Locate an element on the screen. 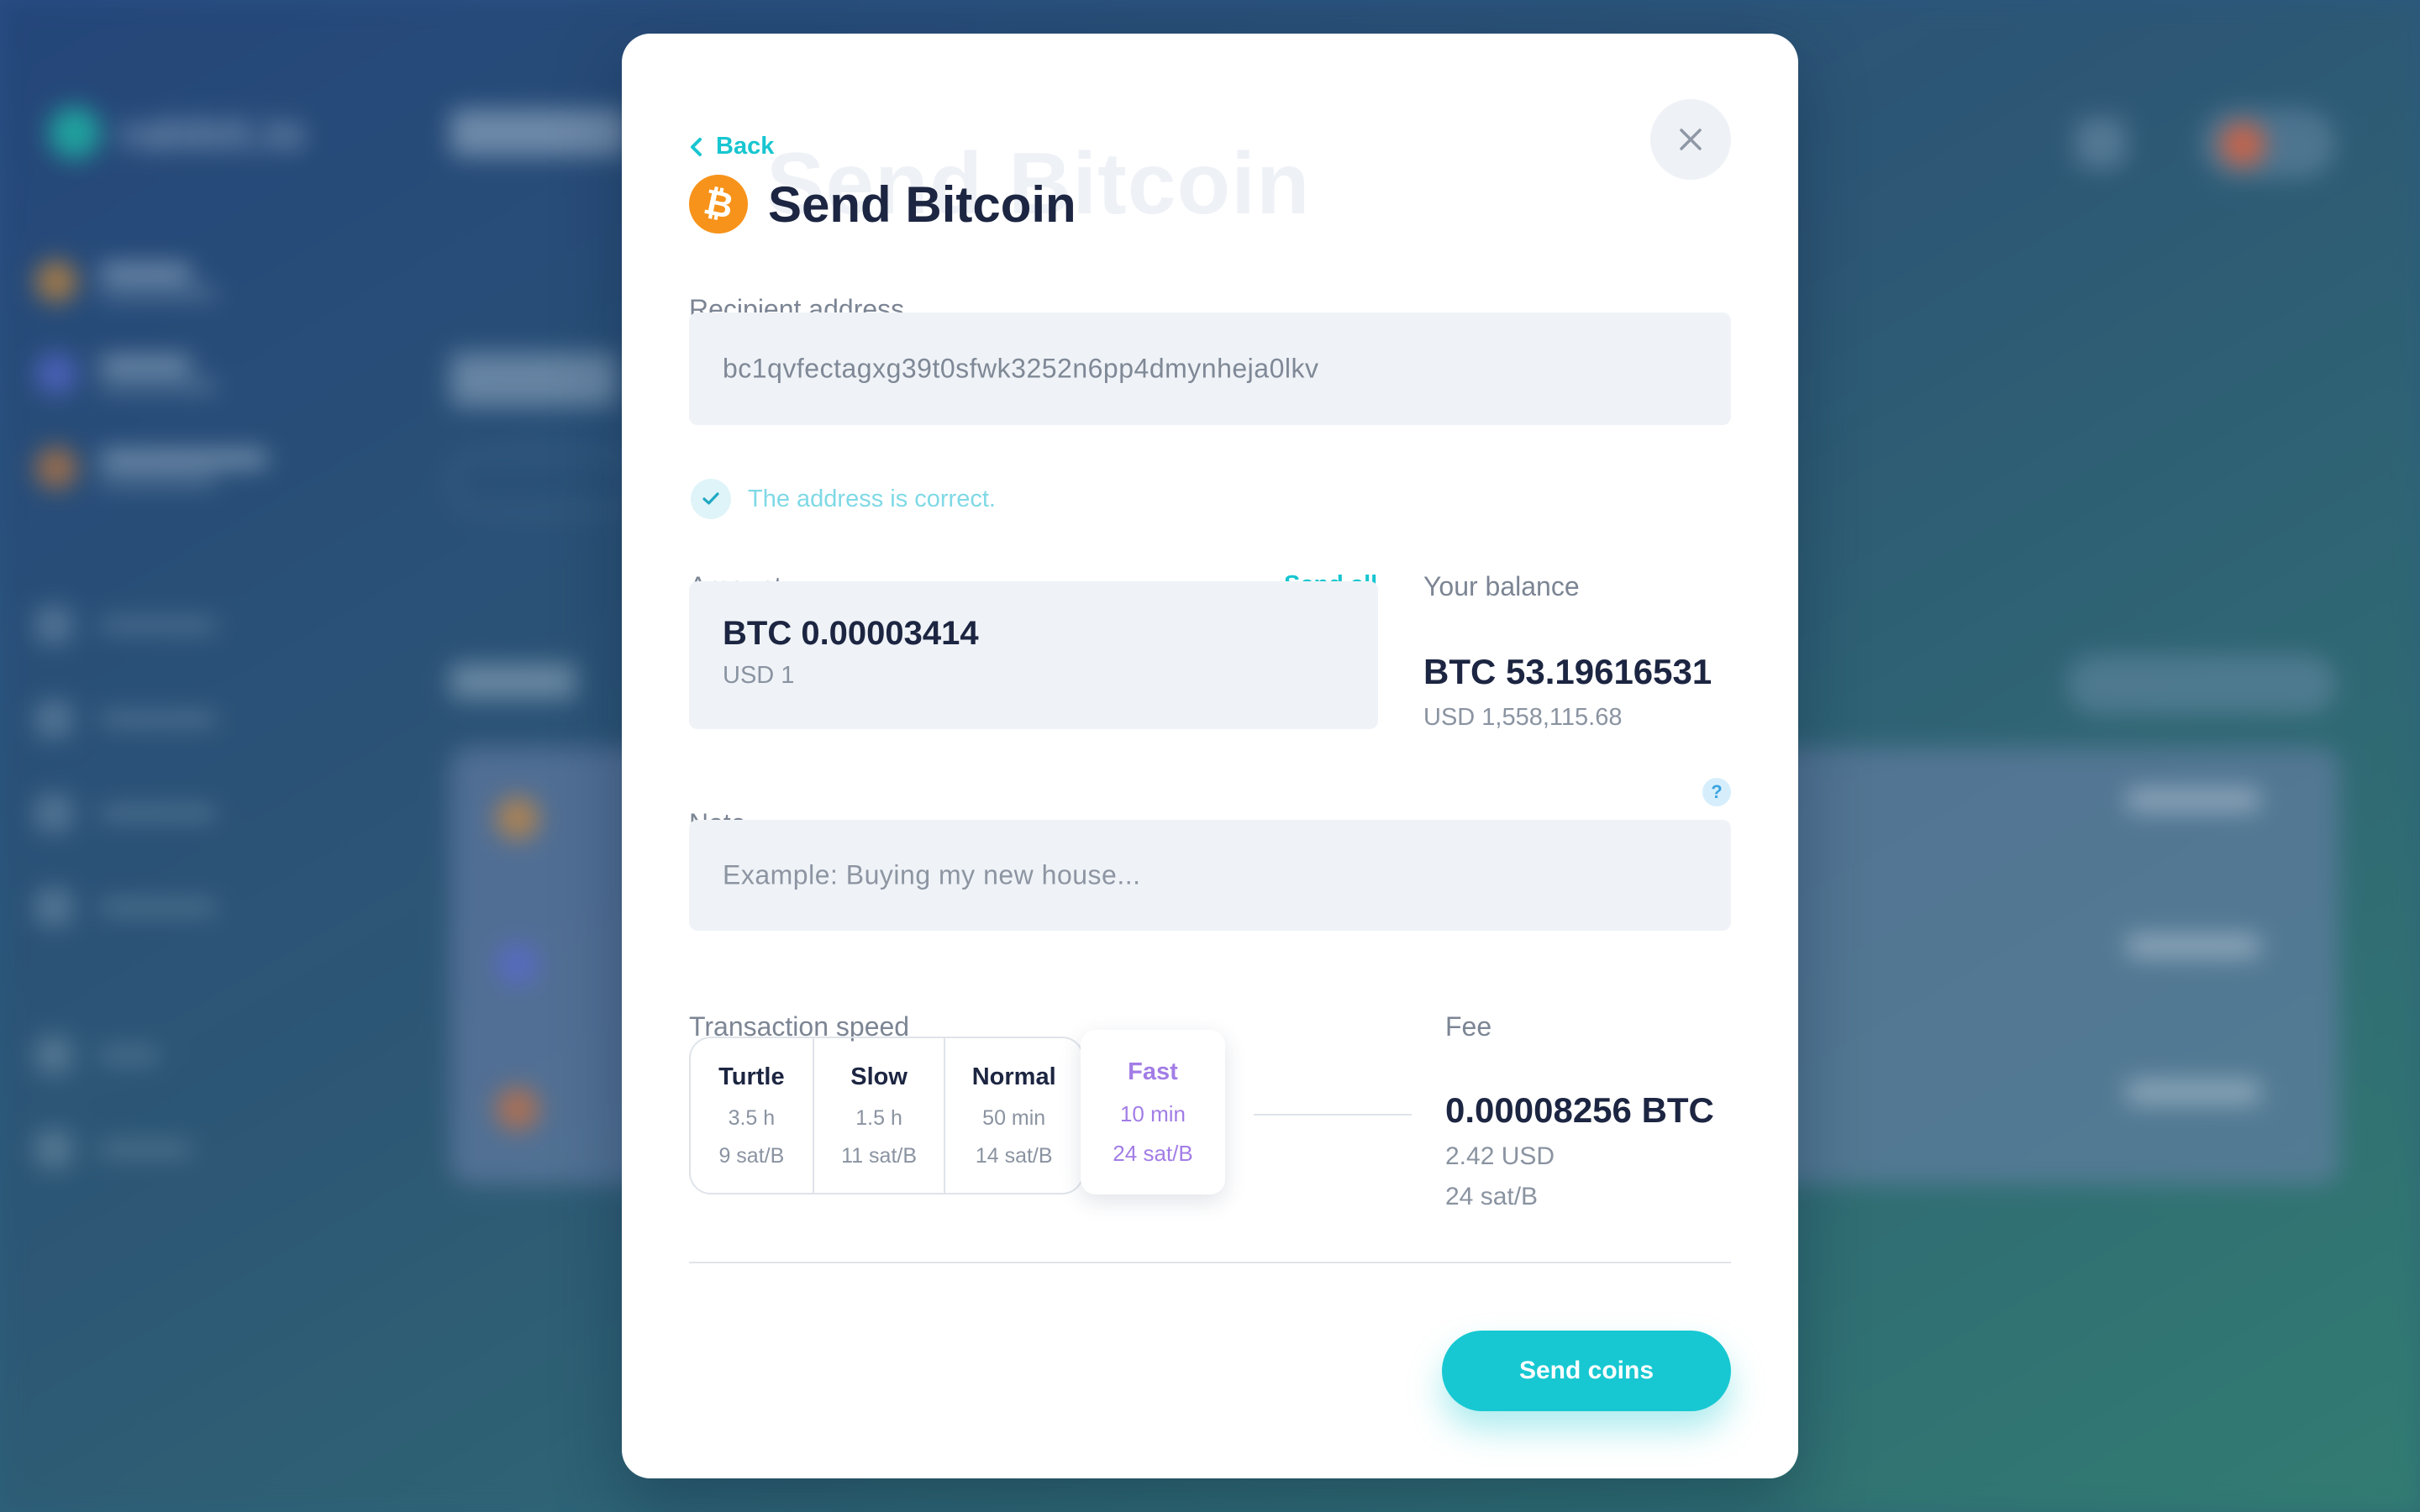 This screenshot has height=1512, width=2420. recipient-field is located at coordinates (1210, 368).